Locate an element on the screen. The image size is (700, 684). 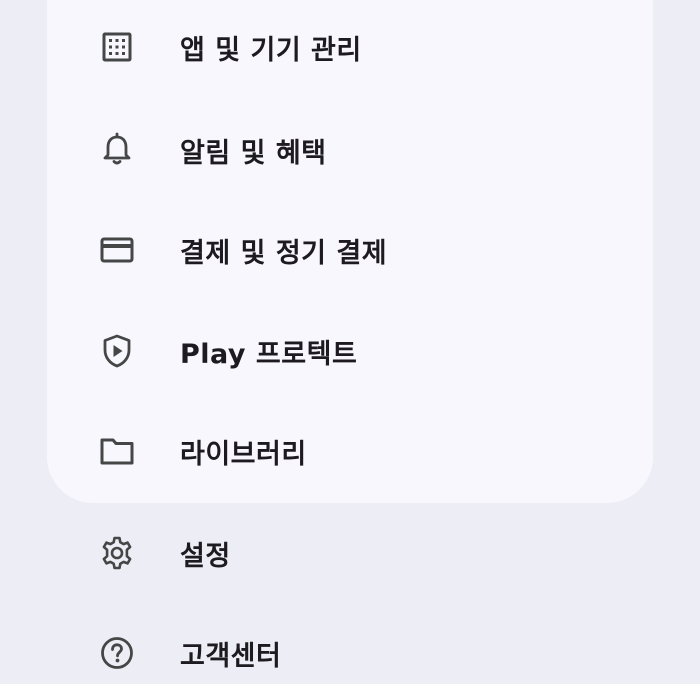
menu-item-label: 알림 및 혜택 is located at coordinates (253, 153).